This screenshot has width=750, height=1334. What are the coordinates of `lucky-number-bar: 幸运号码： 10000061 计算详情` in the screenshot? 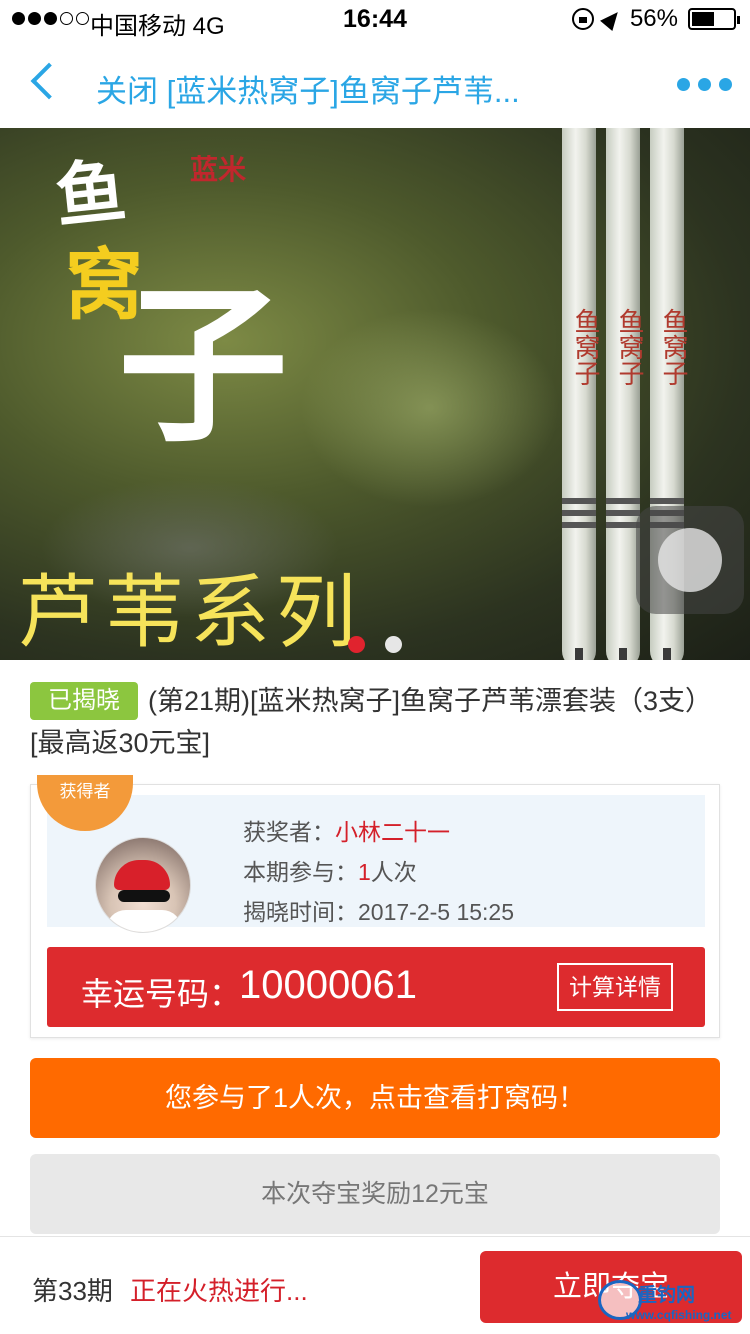 It's located at (376, 987).